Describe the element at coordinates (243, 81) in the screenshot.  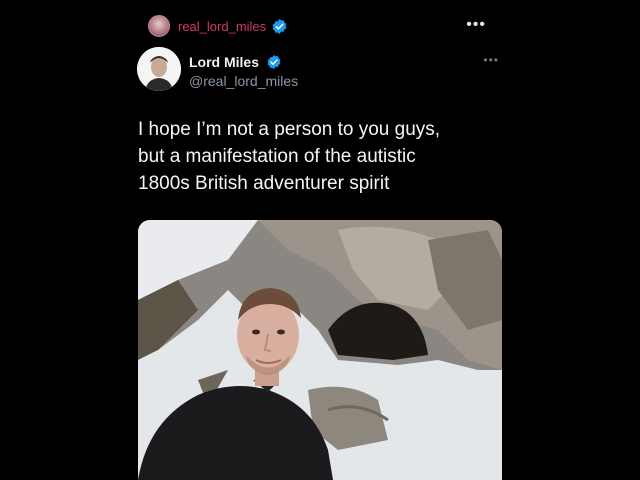
I see `tweet-handle: @real_lord_miles` at that location.